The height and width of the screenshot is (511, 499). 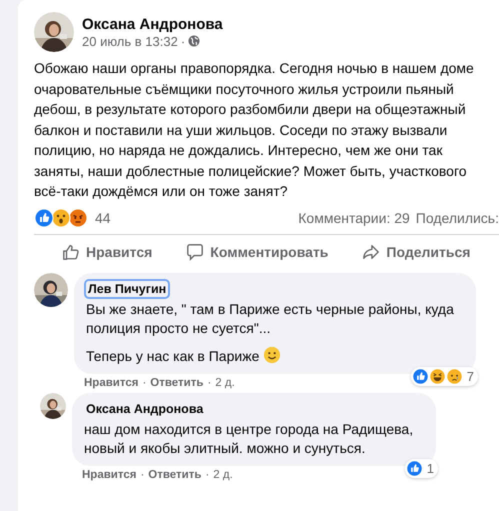 I want to click on speech-bubble-icon, so click(x=195, y=251).